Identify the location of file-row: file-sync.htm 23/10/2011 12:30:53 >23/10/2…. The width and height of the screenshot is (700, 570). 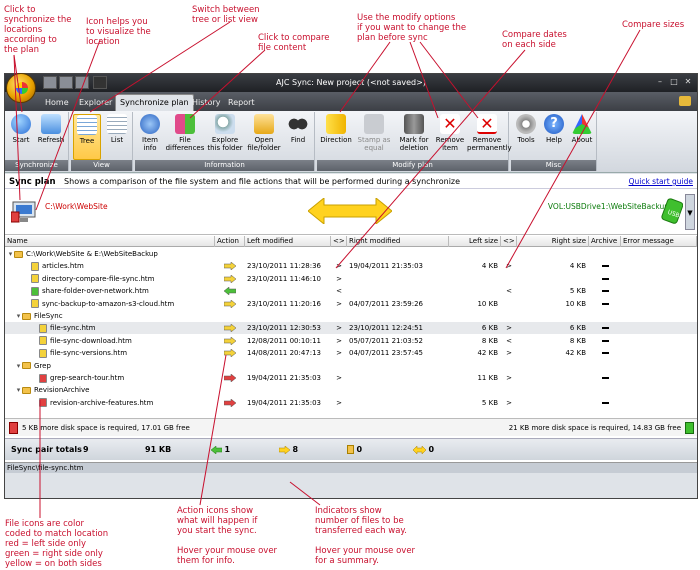
(351, 328).